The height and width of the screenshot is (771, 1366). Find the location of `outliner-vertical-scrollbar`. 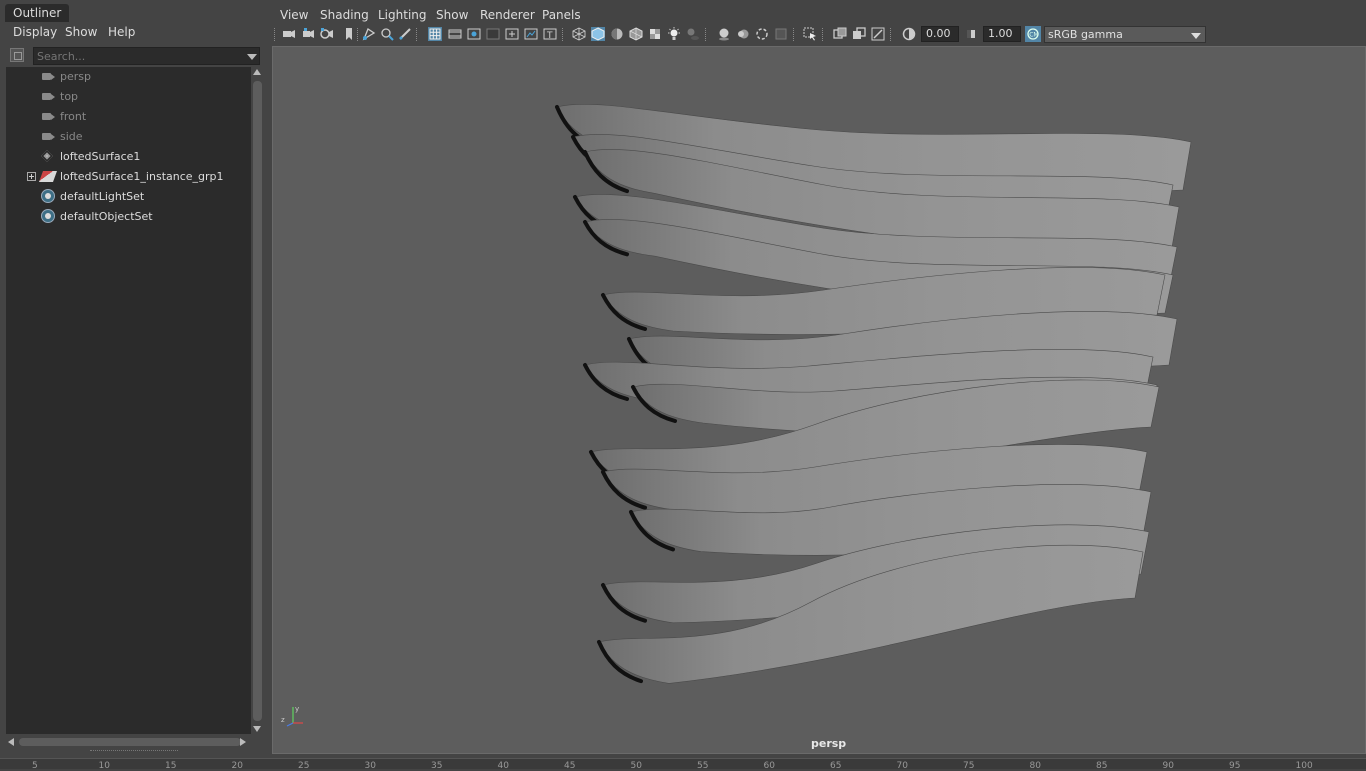

outliner-vertical-scrollbar is located at coordinates (257, 400).